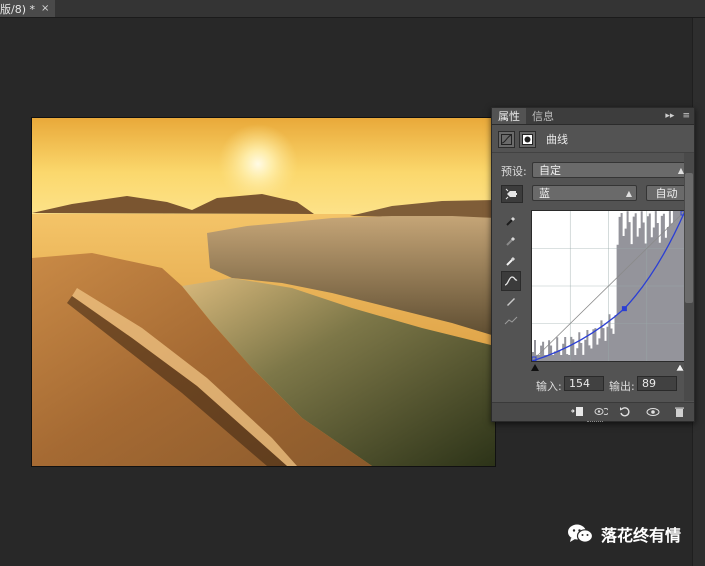 The width and height of the screenshot is (705, 566). What do you see at coordinates (549, 386) in the screenshot?
I see `input-label: 输入:` at bounding box center [549, 386].